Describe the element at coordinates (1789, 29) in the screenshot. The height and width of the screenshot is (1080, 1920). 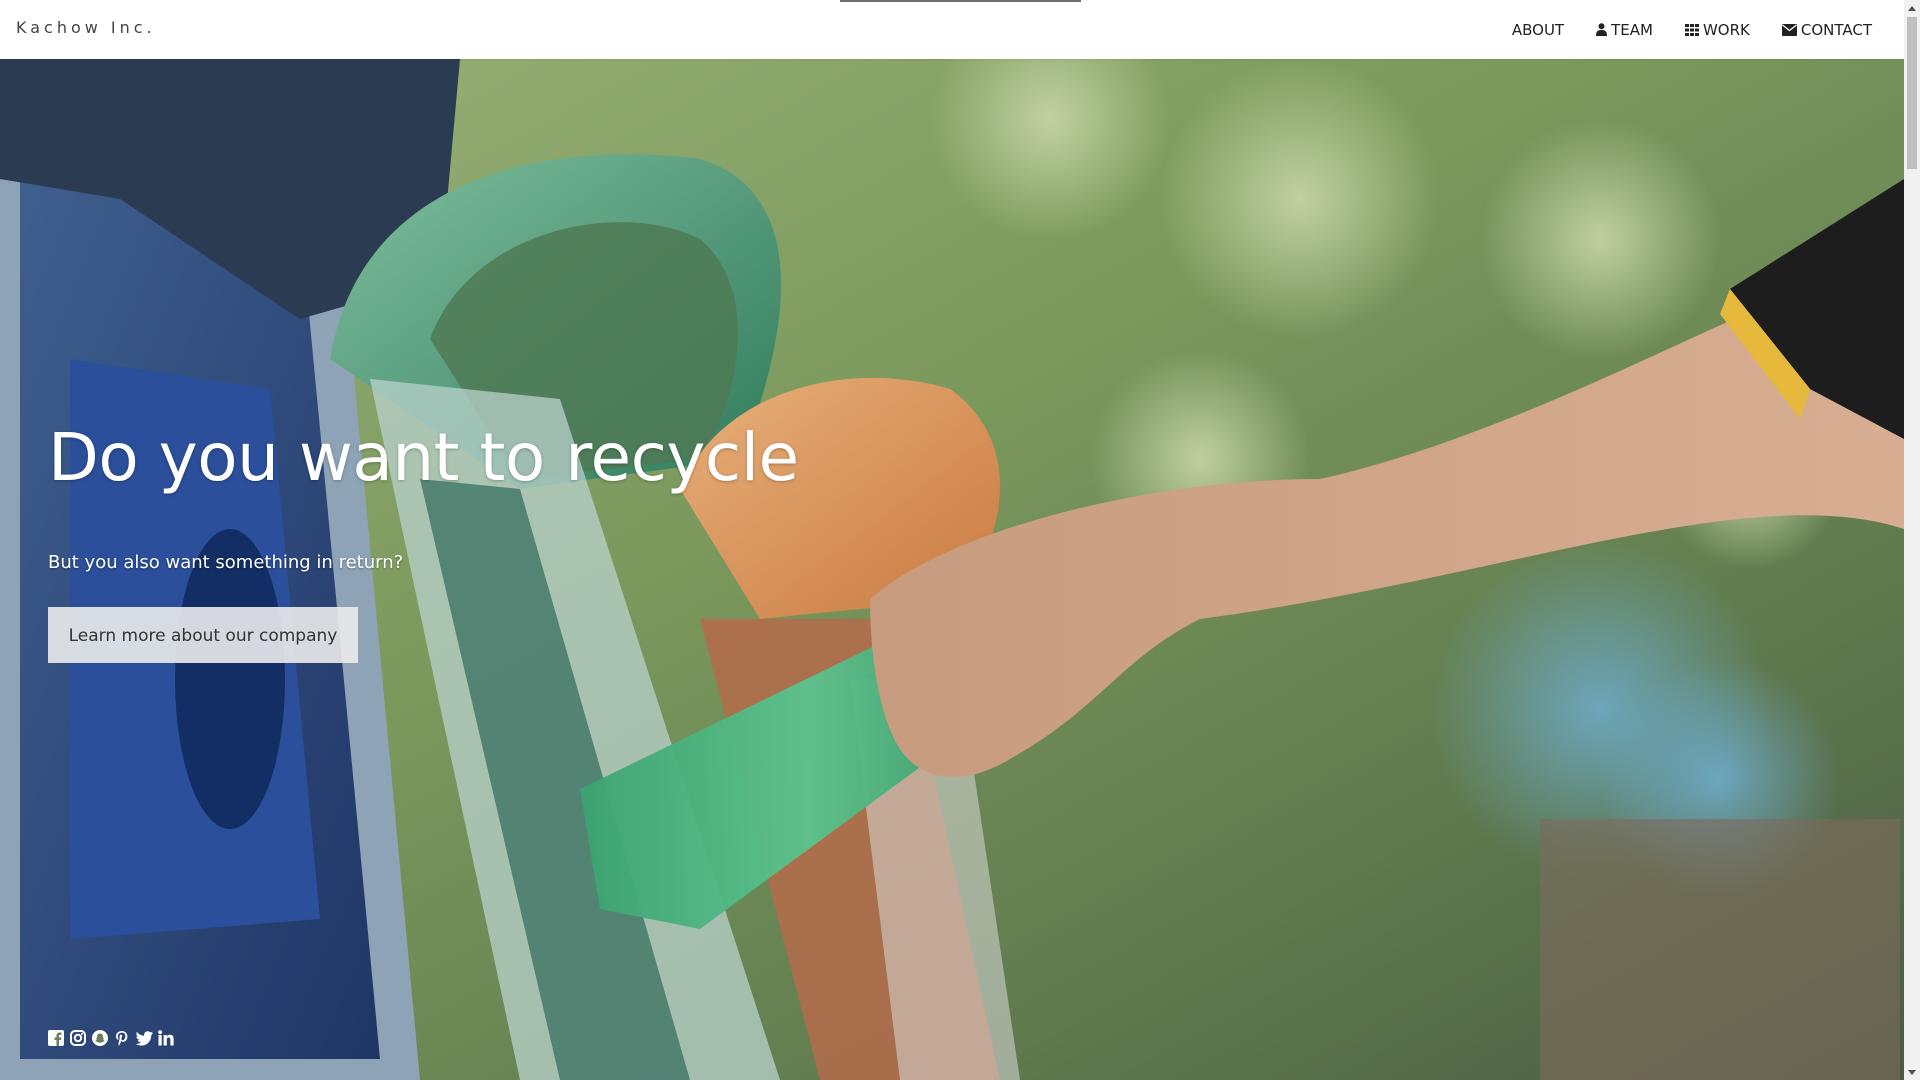
I see `envelope-icon` at that location.